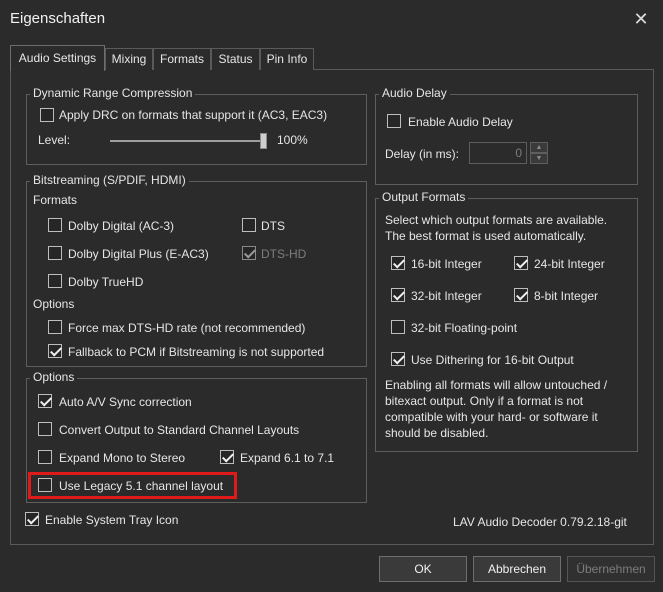  What do you see at coordinates (398, 359) in the screenshot?
I see `dithering-checkbox` at bounding box center [398, 359].